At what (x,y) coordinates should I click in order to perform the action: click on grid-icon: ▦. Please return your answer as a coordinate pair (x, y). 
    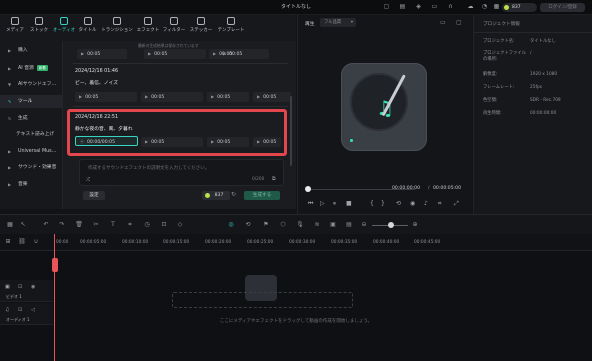
    Looking at the image, I should click on (496, 7).